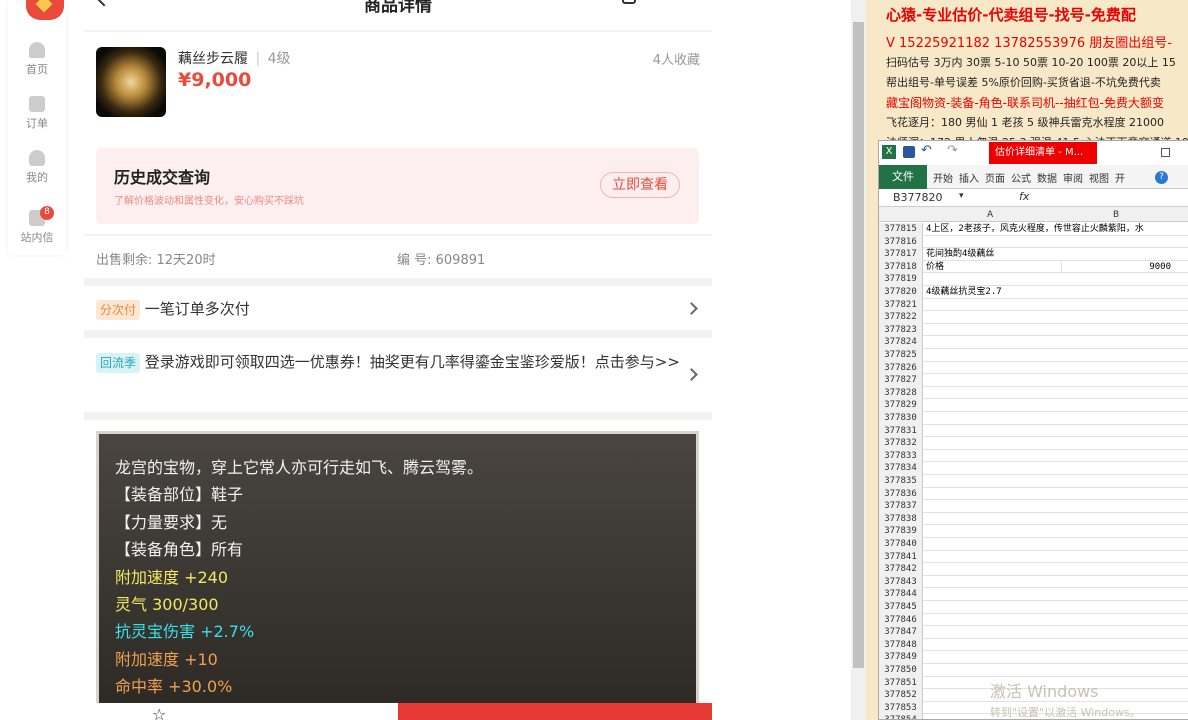 Image resolution: width=1188 pixels, height=720 pixels. Describe the element at coordinates (952, 150) in the screenshot. I see `redo-icon: ↷` at that location.